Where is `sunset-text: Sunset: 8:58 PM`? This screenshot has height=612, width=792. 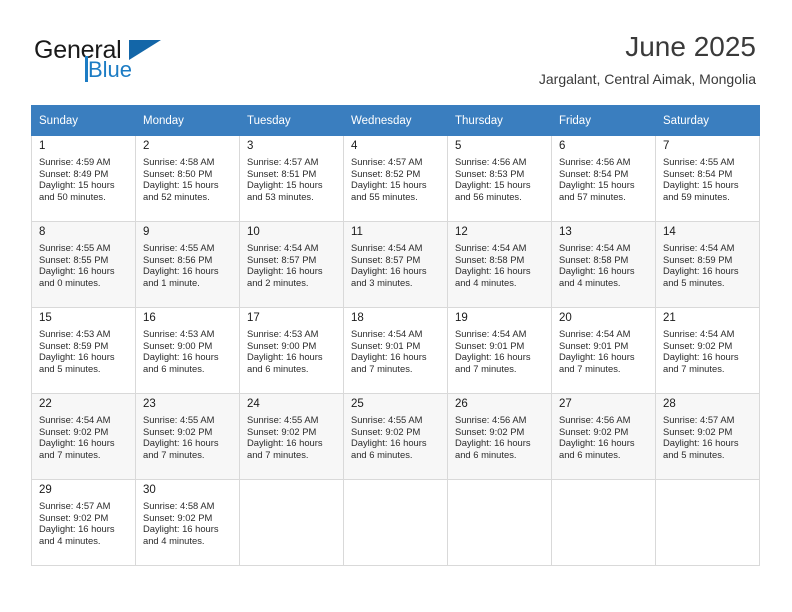 sunset-text: Sunset: 8:58 PM is located at coordinates (594, 259).